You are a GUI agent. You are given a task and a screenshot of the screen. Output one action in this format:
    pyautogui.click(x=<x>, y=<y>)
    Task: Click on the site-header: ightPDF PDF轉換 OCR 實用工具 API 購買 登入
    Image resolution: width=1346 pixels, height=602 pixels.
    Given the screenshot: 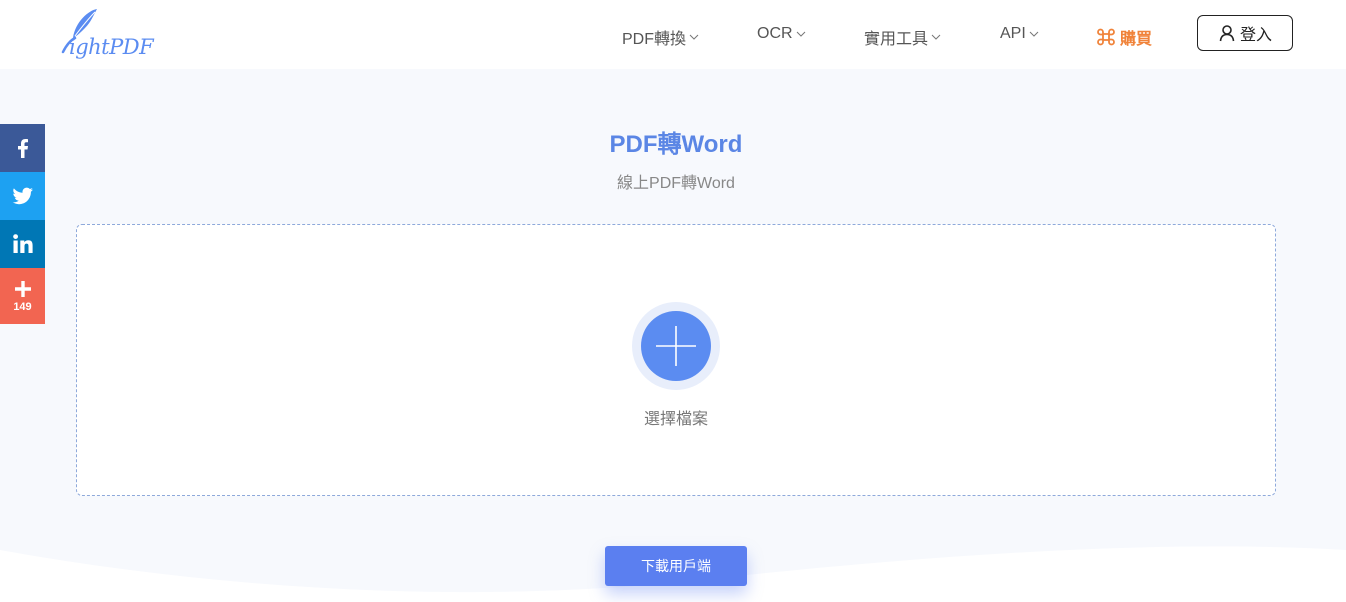 What is the action you would take?
    pyautogui.click(x=673, y=34)
    